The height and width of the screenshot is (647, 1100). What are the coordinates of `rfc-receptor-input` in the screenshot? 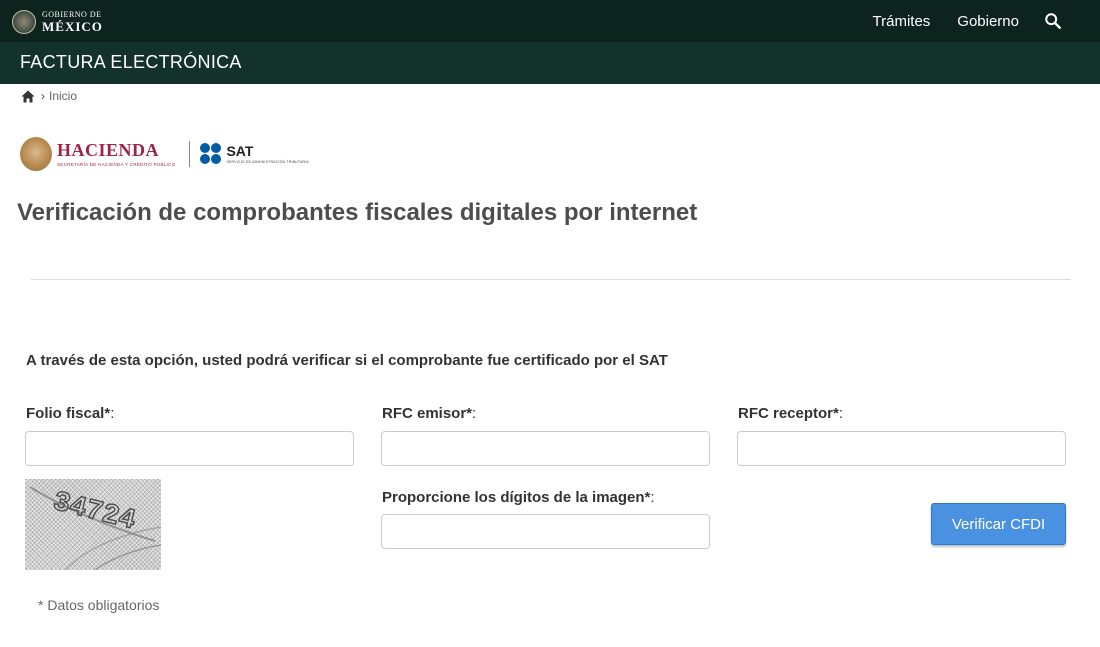 It's located at (901, 448).